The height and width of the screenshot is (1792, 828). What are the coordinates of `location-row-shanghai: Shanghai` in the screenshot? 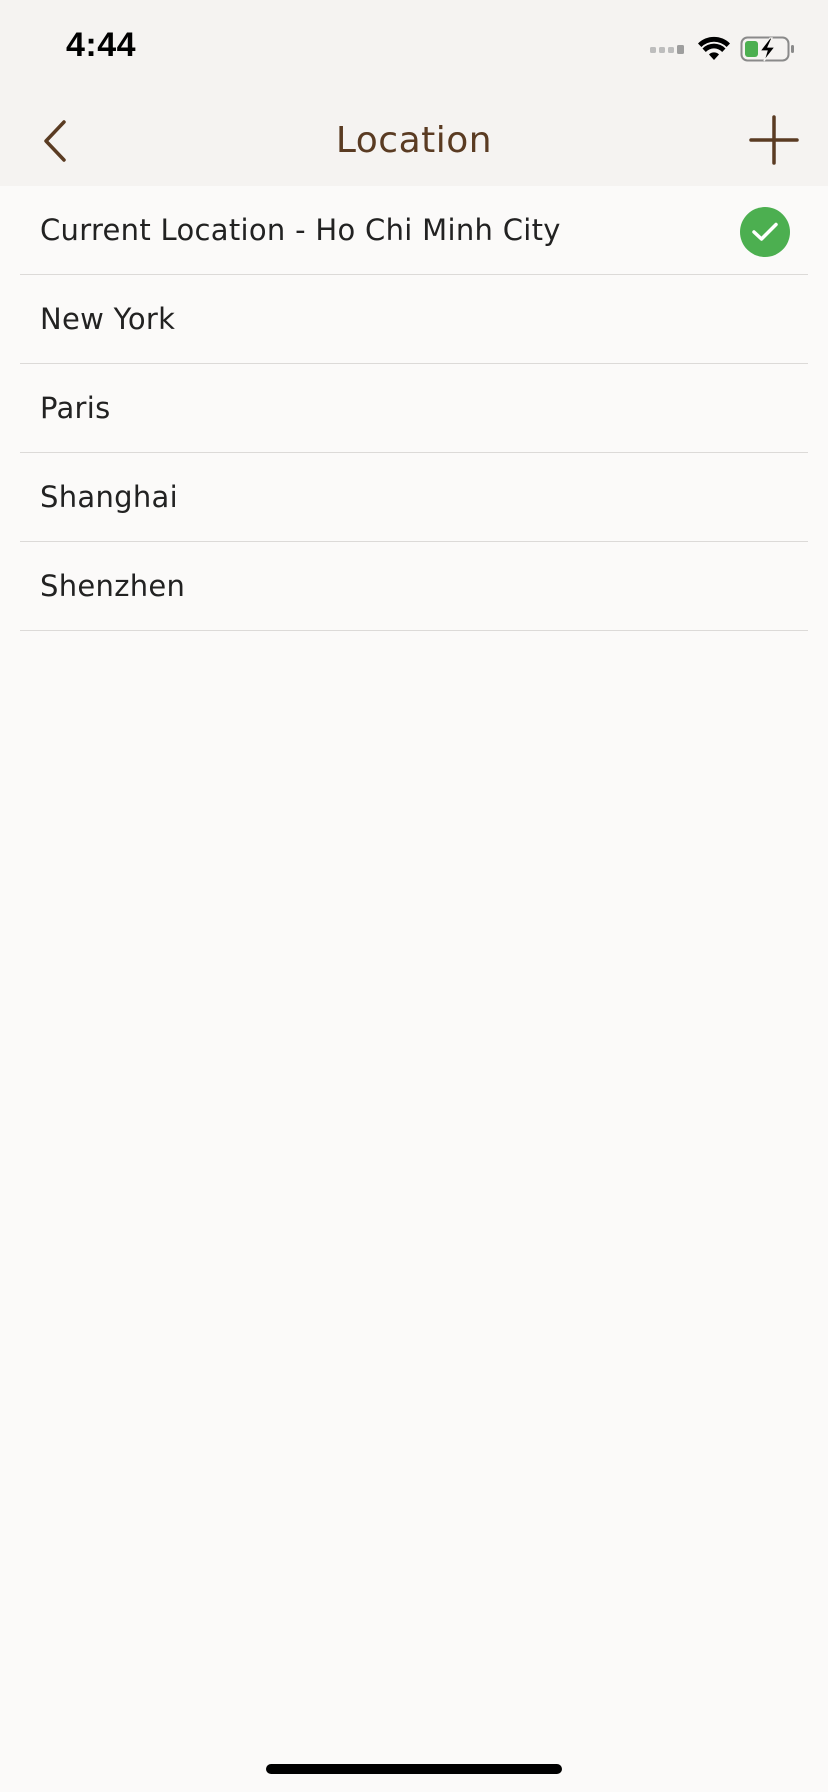 It's located at (414, 497).